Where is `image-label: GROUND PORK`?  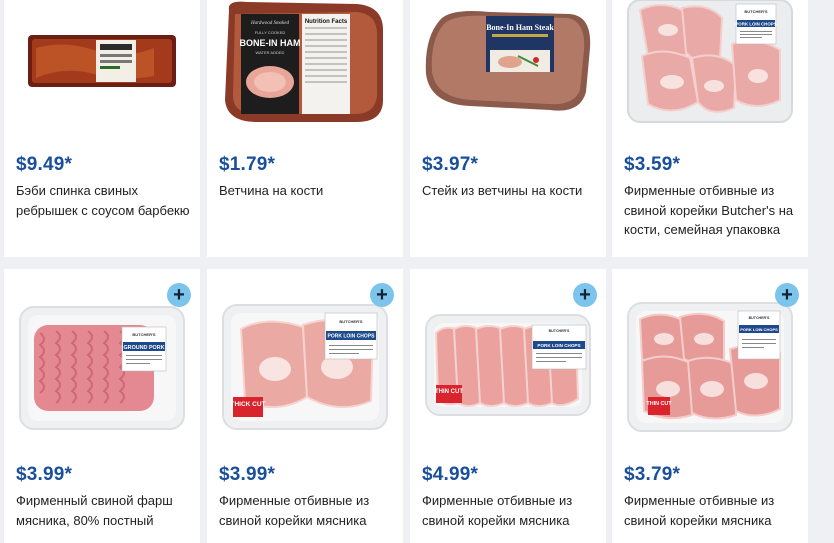
image-label: GROUND PORK is located at coordinates (143, 348).